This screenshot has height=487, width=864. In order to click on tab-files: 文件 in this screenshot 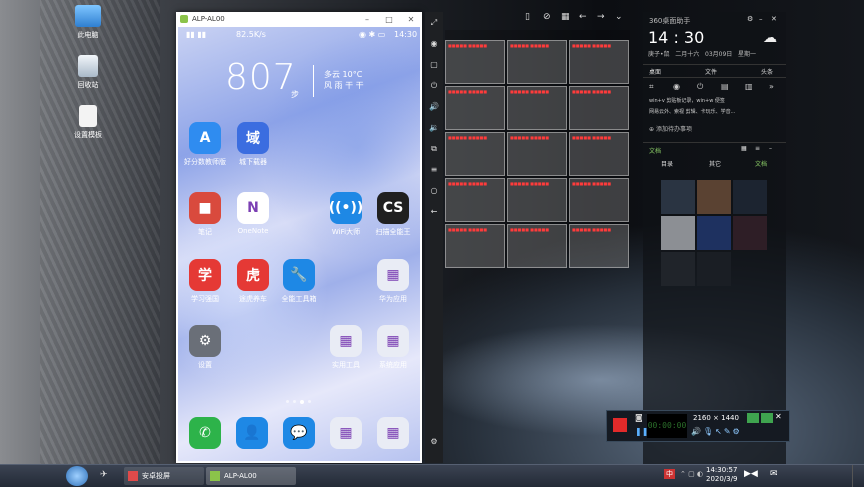, I will do `click(711, 71)`.